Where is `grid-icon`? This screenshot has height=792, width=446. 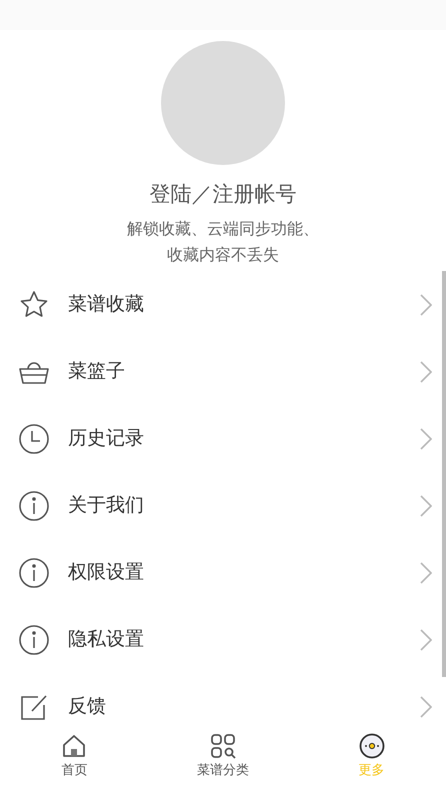 grid-icon is located at coordinates (223, 746).